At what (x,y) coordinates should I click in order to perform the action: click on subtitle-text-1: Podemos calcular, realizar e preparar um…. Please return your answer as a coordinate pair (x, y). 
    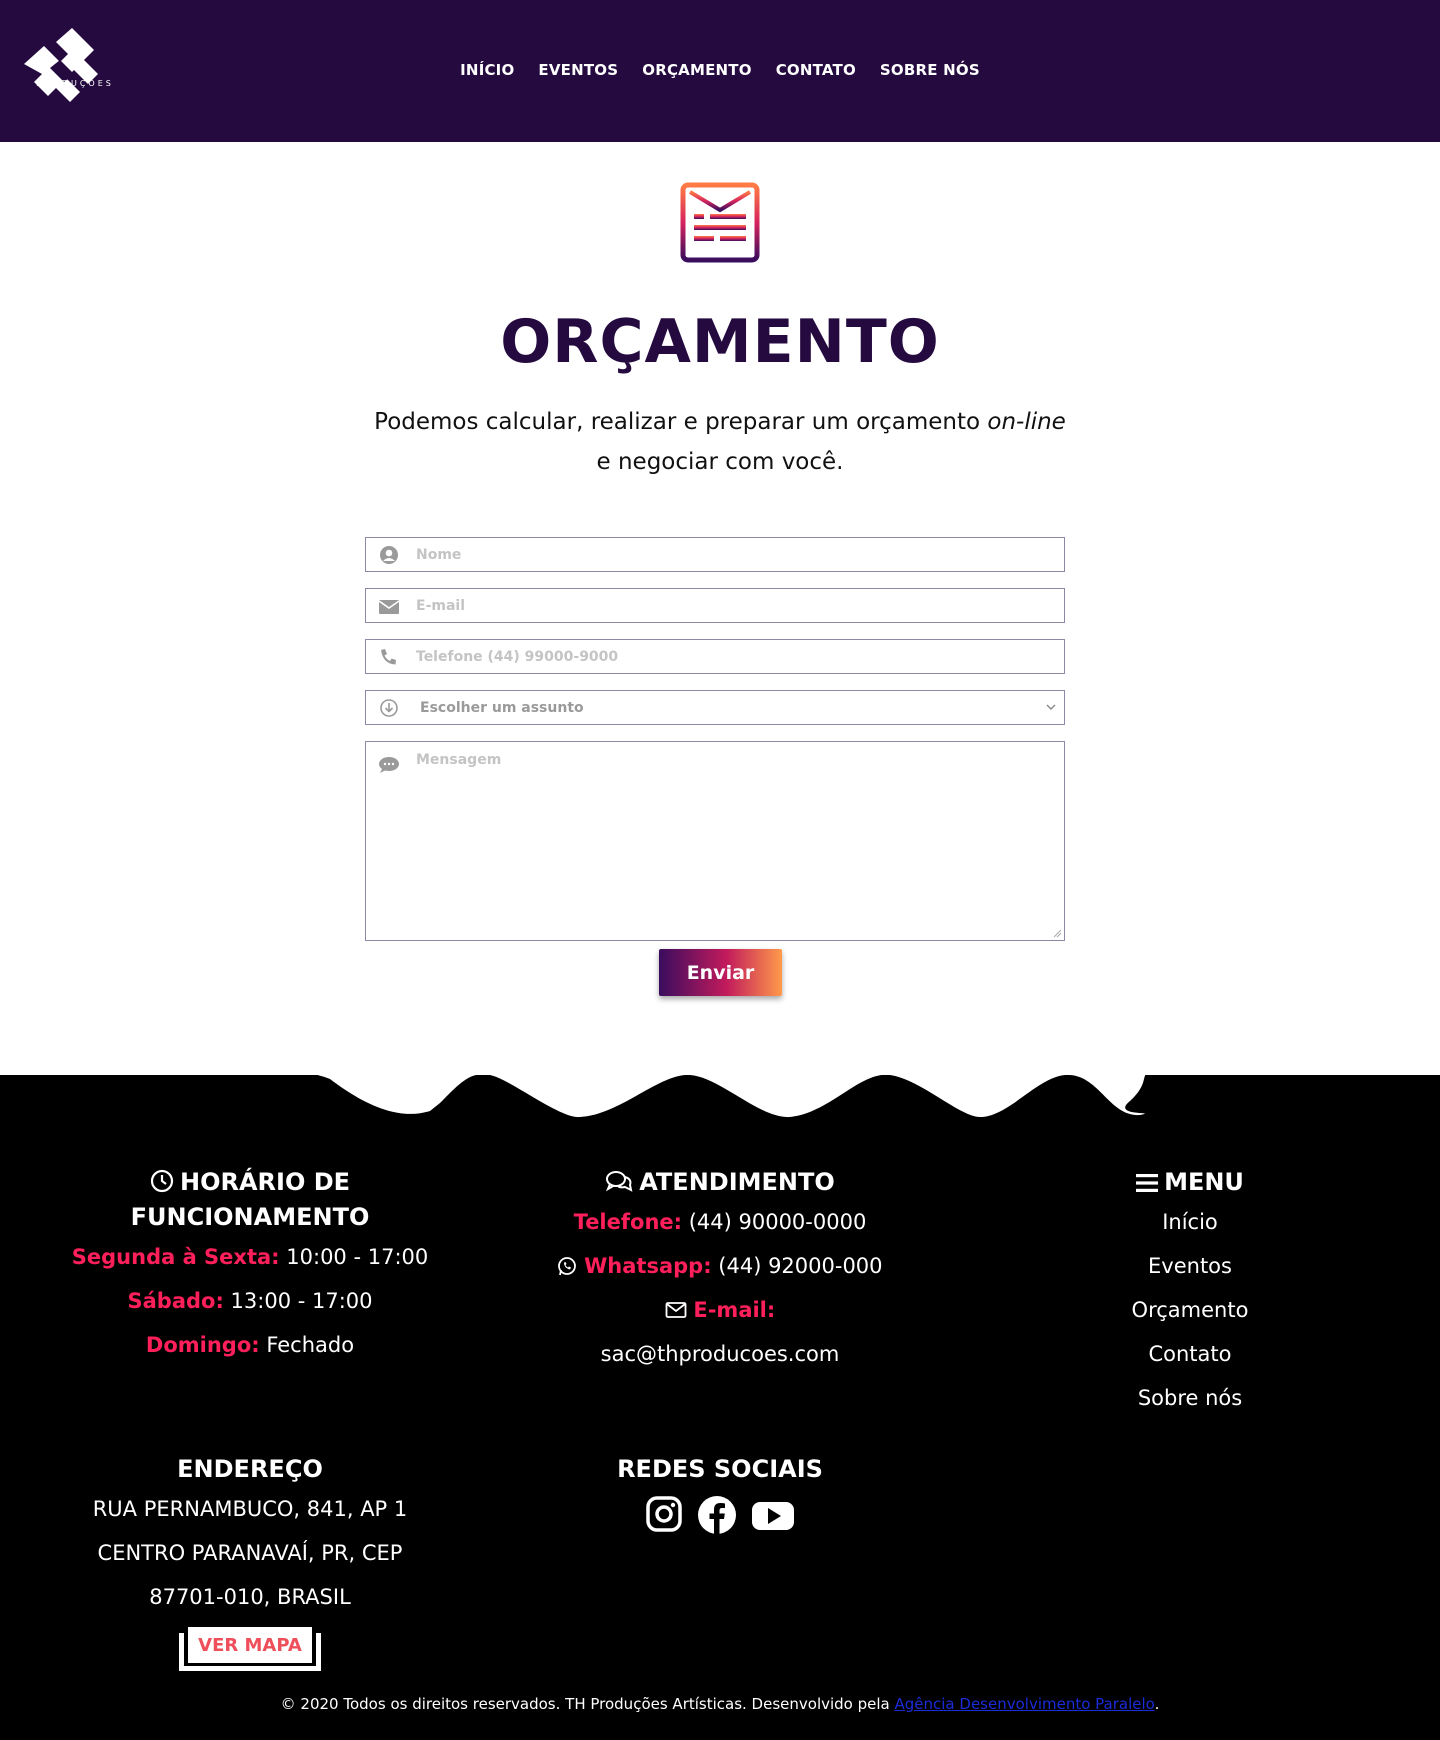
    Looking at the image, I should click on (681, 422).